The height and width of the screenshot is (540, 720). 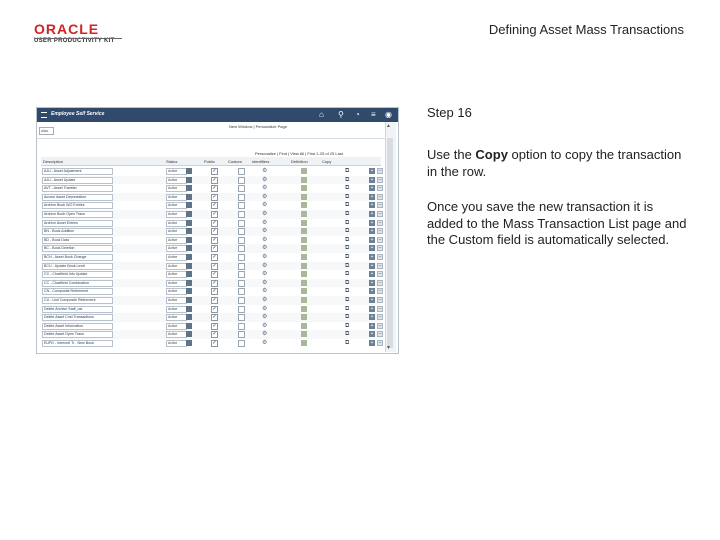 I want to click on description-field: CC - Chartfield Info Update, so click(x=77, y=275).